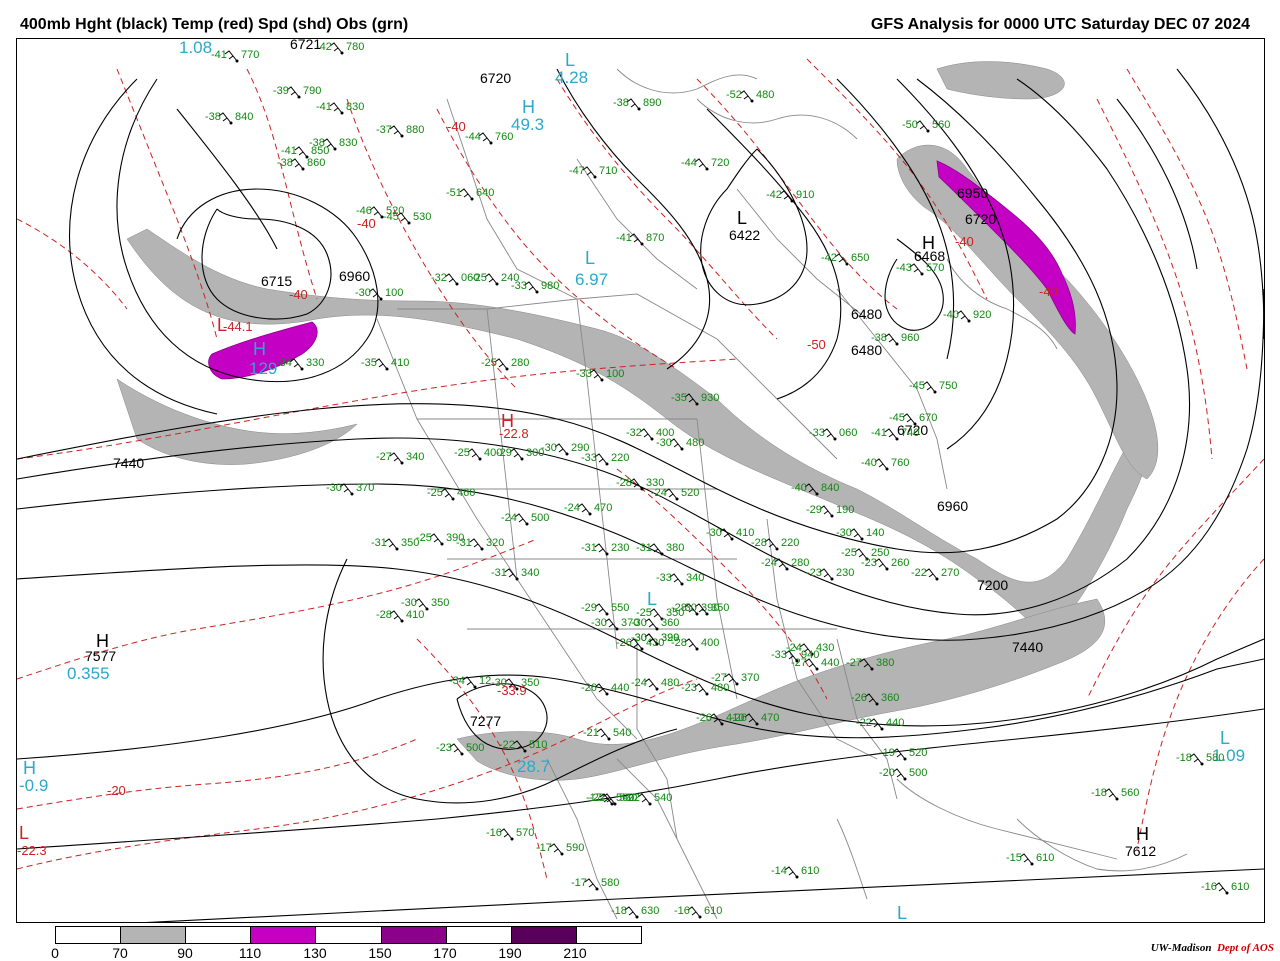 This screenshot has width=1280, height=961. Describe the element at coordinates (384, 130) in the screenshot. I see `obs-temperature: -37` at that location.